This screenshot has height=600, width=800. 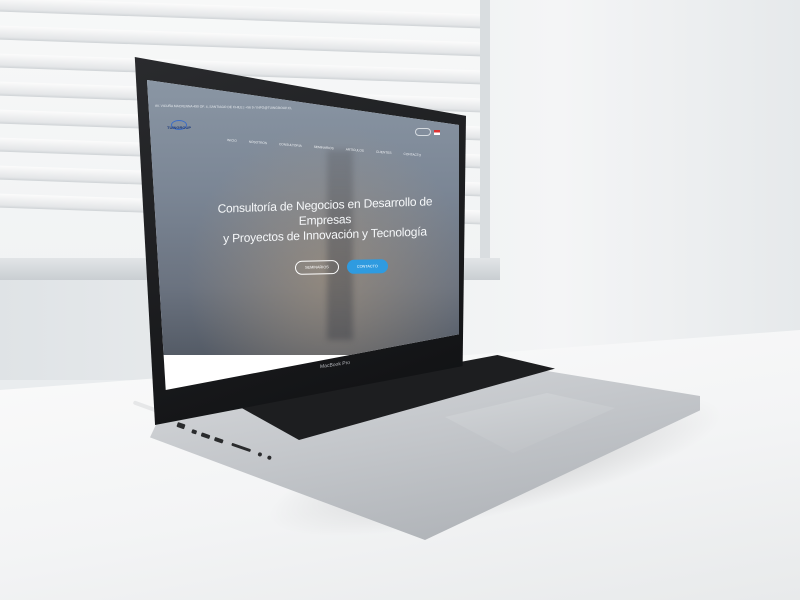 I want to click on nav-item-clientes: CLIENTES, so click(x=384, y=152).